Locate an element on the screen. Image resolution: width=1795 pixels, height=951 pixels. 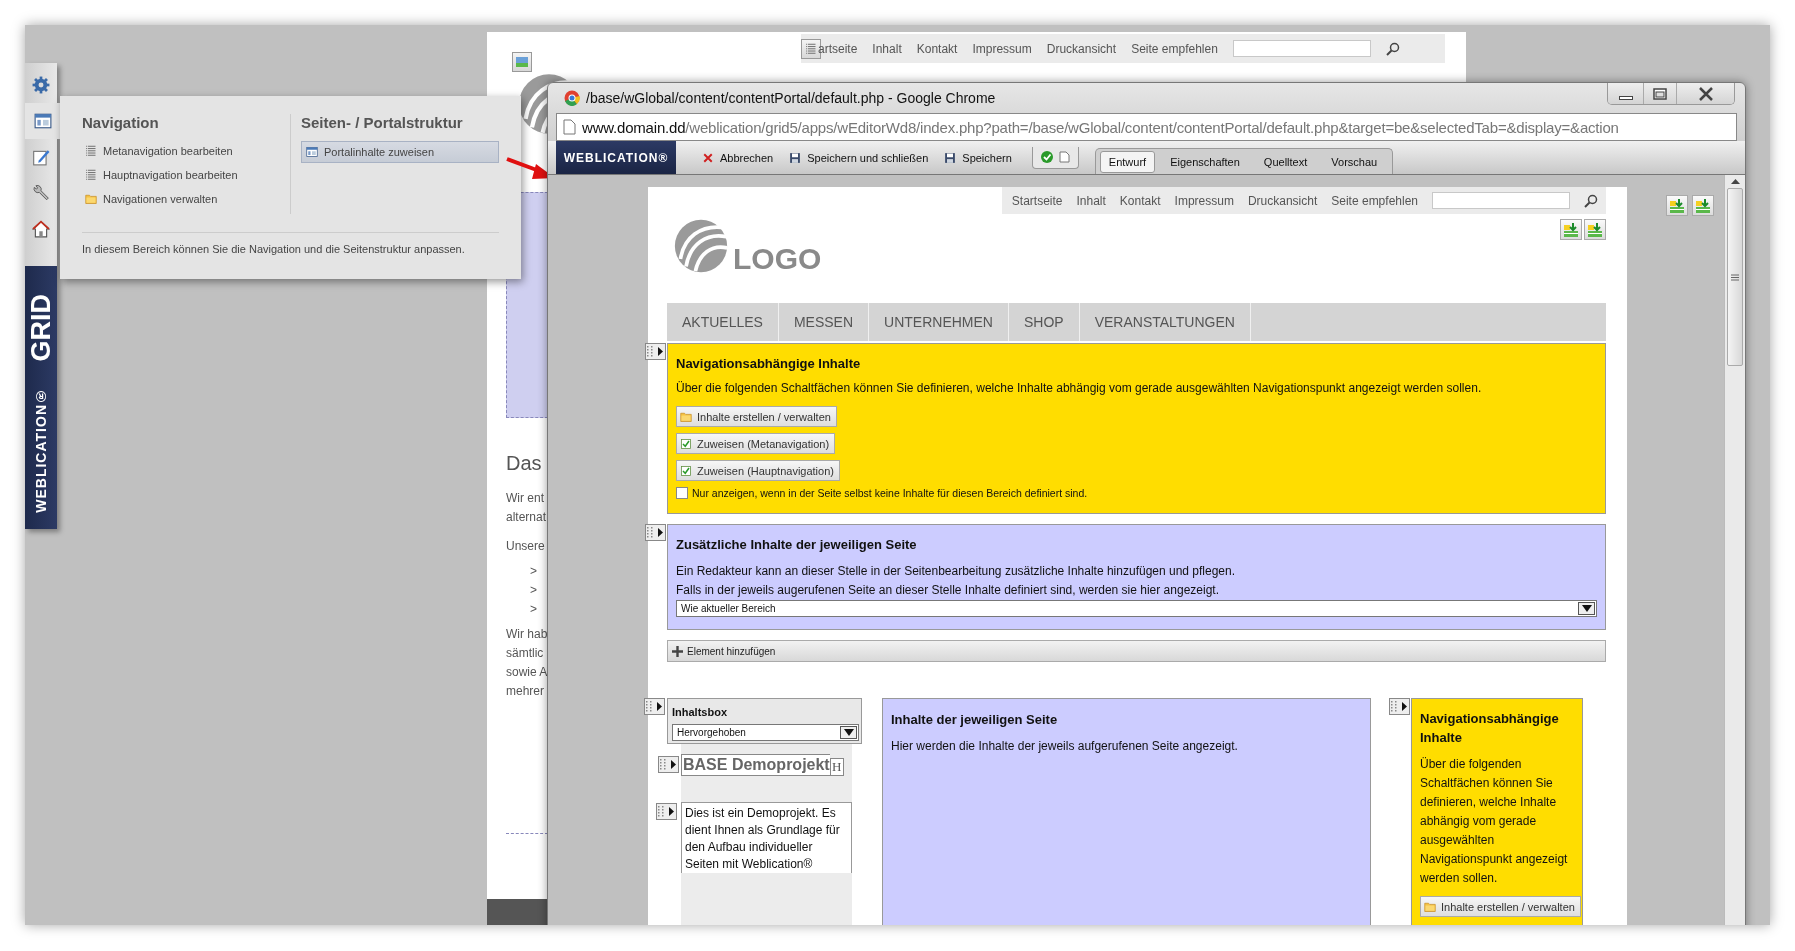
select-field: Hervorgehoben is located at coordinates (765, 732).